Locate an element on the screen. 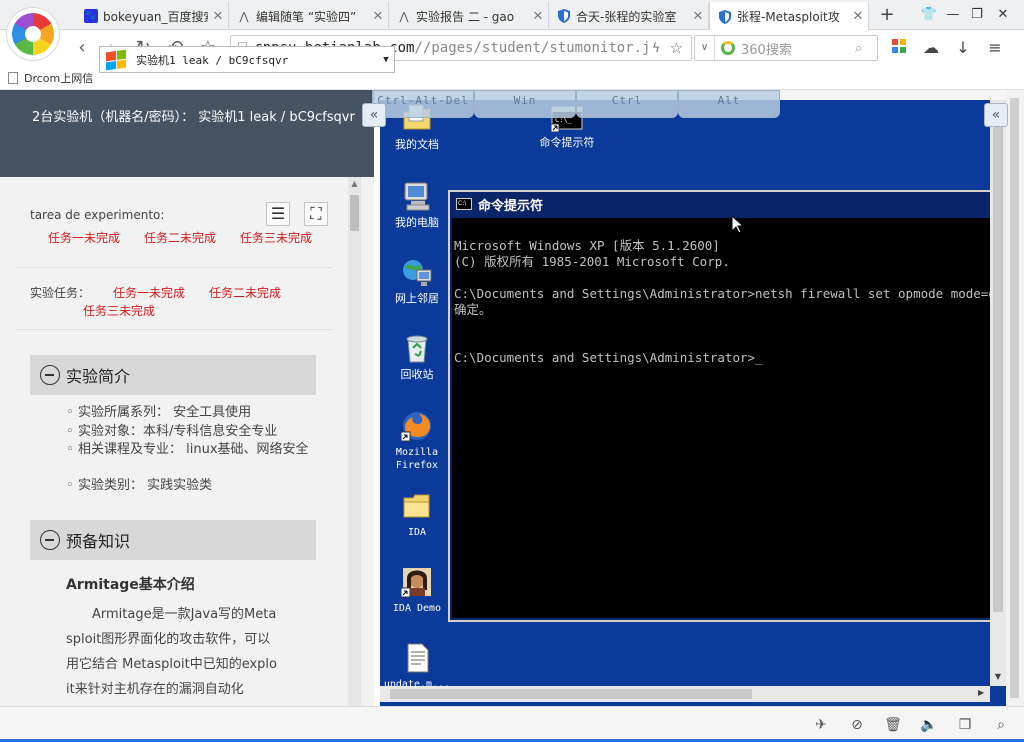 Image resolution: width=1024 pixels, height=742 pixels. hotkey-alt: Alt is located at coordinates (729, 104).